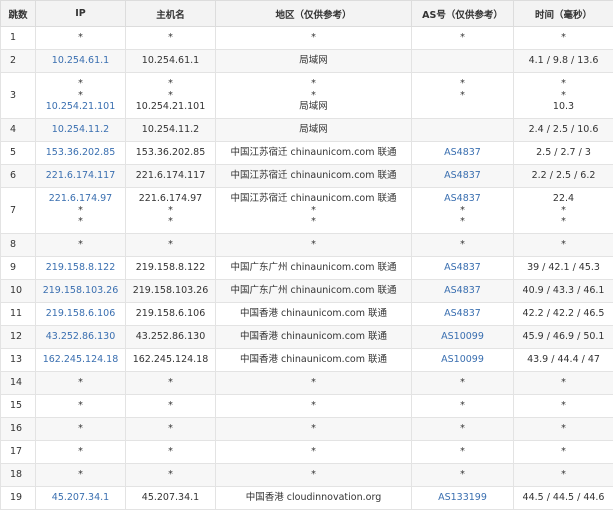 The height and width of the screenshot is (510, 613). I want to click on cell-text: 局域网, so click(313, 61).